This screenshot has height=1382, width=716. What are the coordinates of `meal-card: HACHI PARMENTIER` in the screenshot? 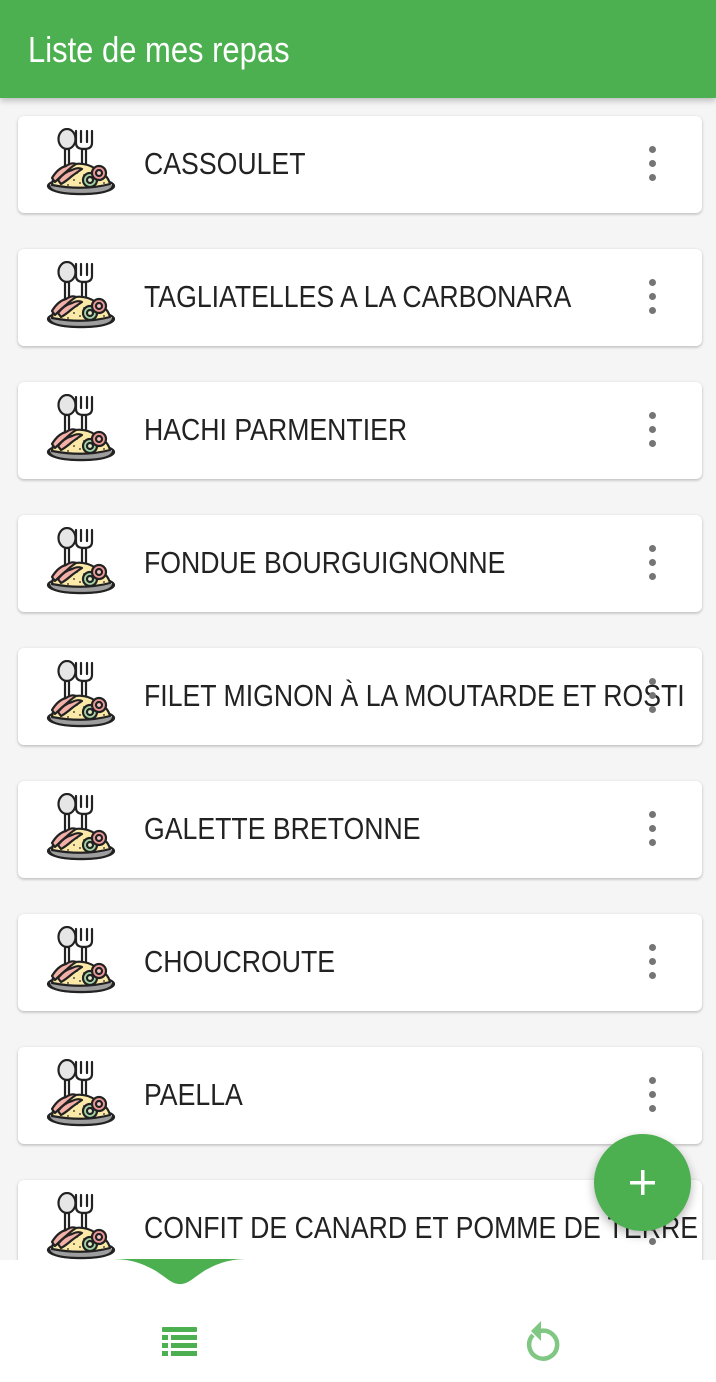 It's located at (360, 430).